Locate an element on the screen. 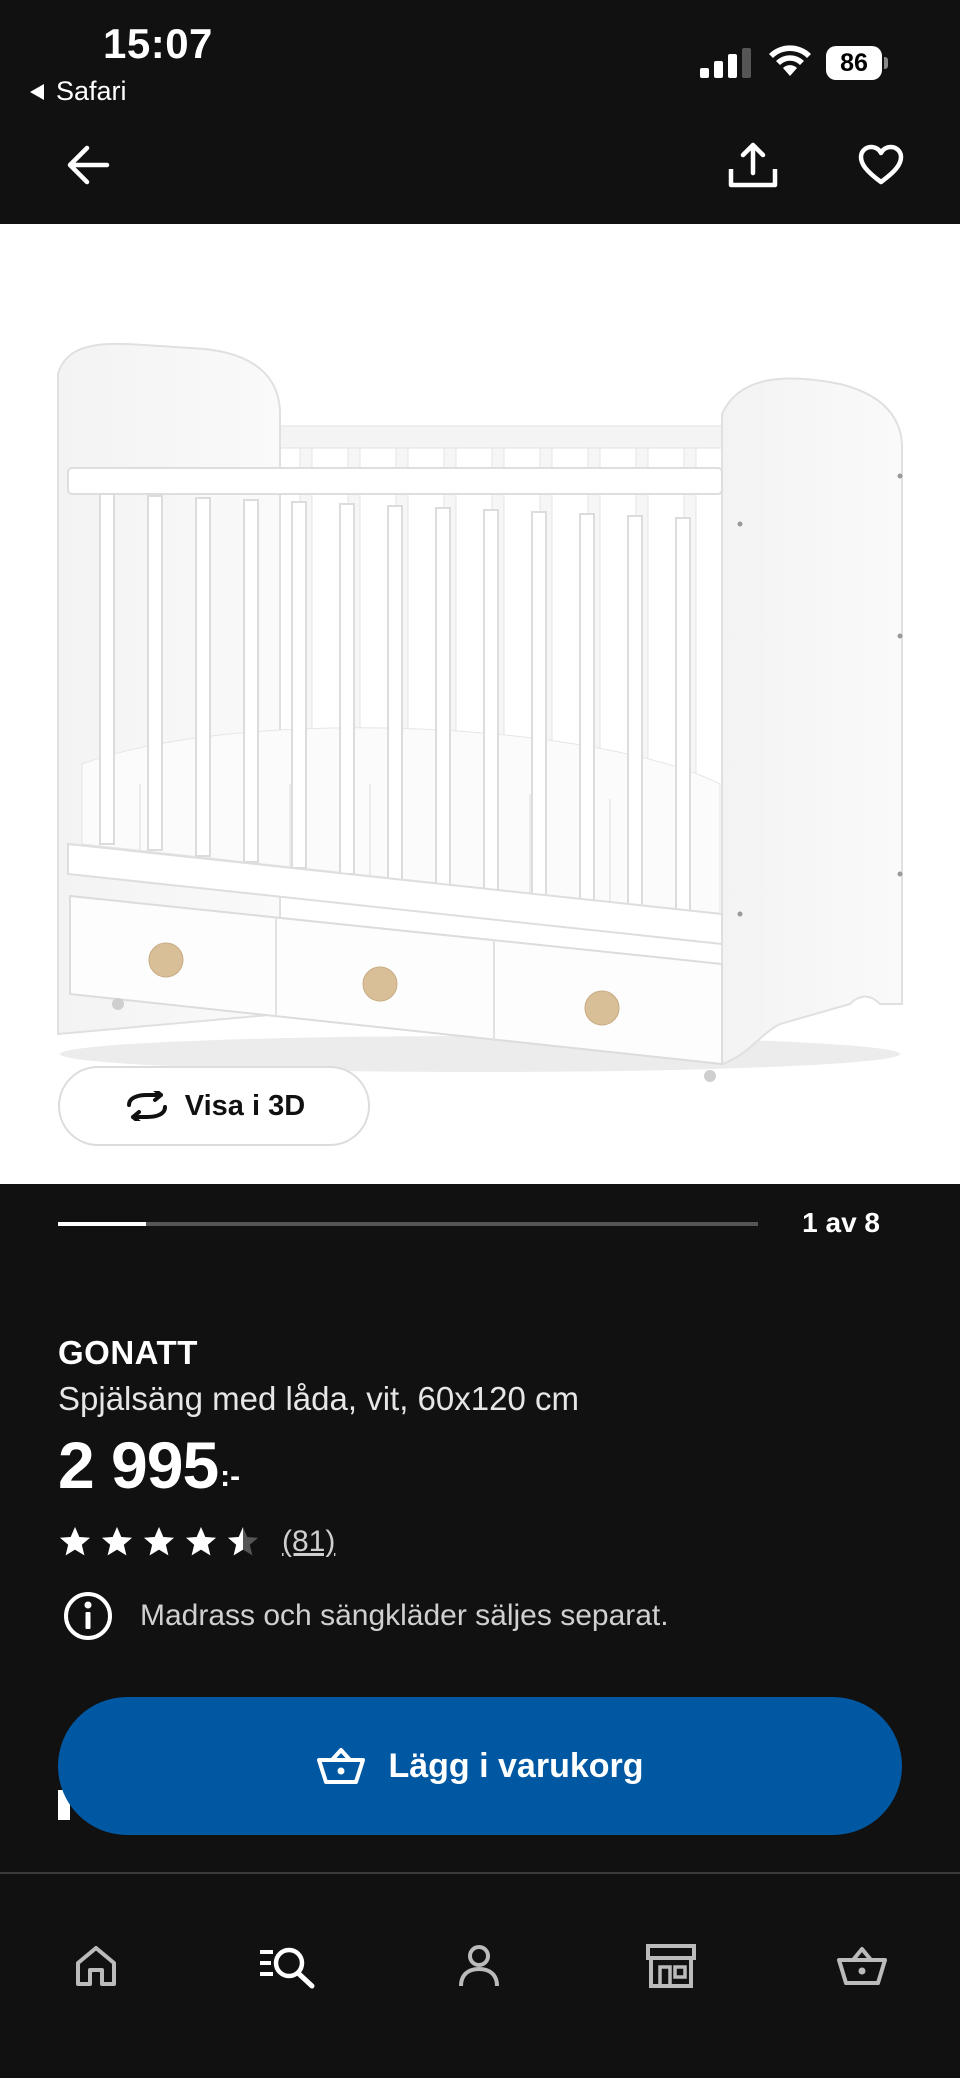 This screenshot has height=2078, width=960. wifi-icon is located at coordinates (790, 60).